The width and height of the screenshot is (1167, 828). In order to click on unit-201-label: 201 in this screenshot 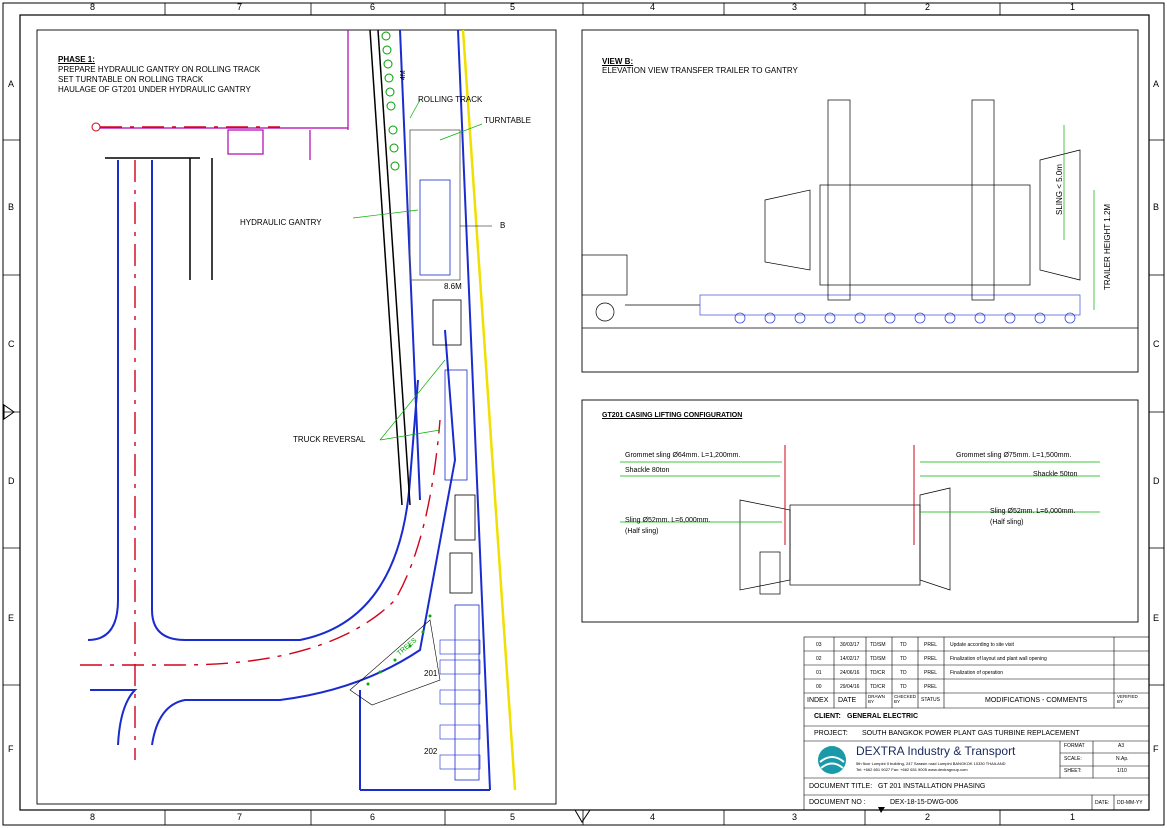, I will do `click(431, 673)`.